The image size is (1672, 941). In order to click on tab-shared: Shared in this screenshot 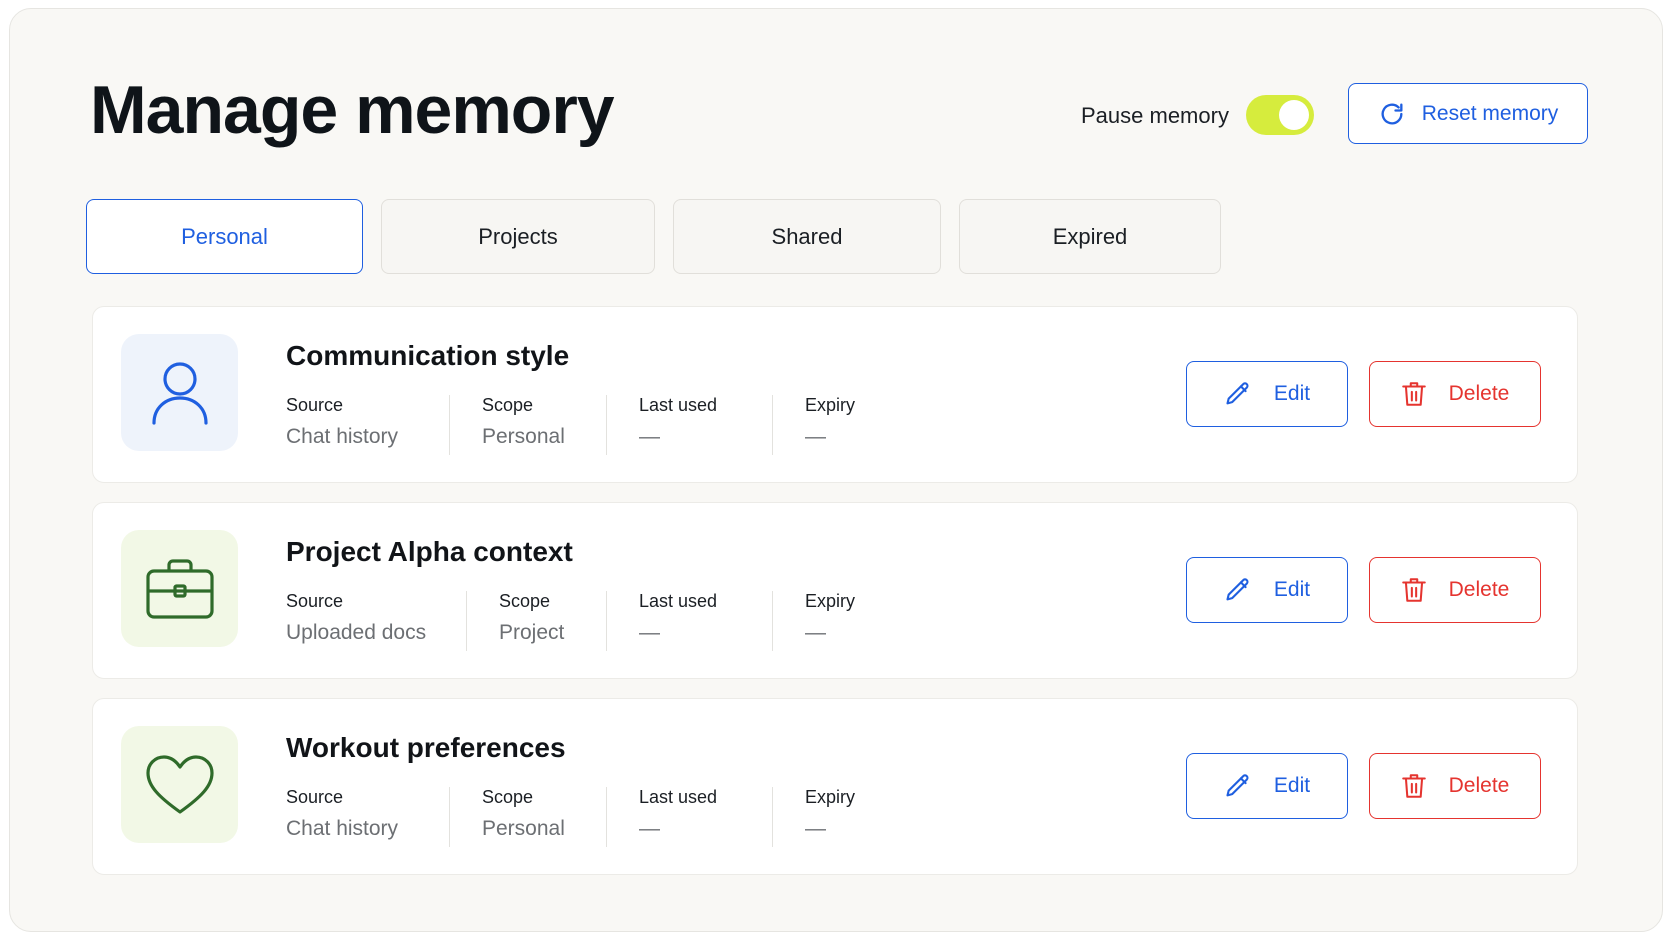, I will do `click(807, 236)`.